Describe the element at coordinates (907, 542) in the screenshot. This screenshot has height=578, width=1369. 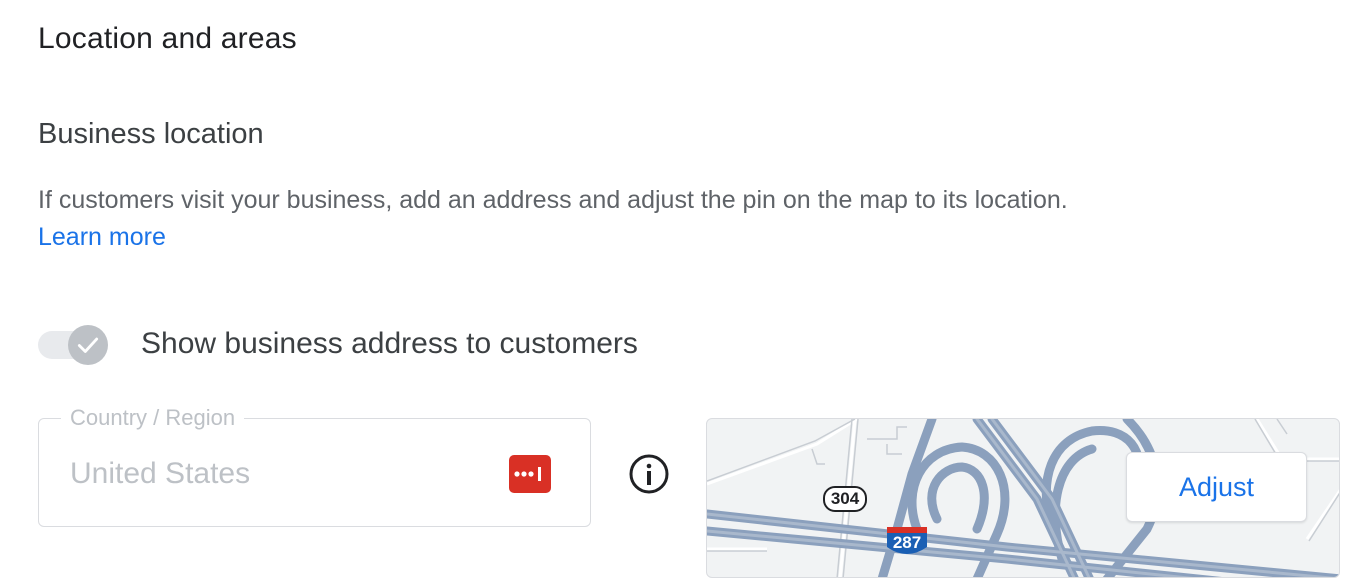
I see `interstate-287-label: 287` at that location.